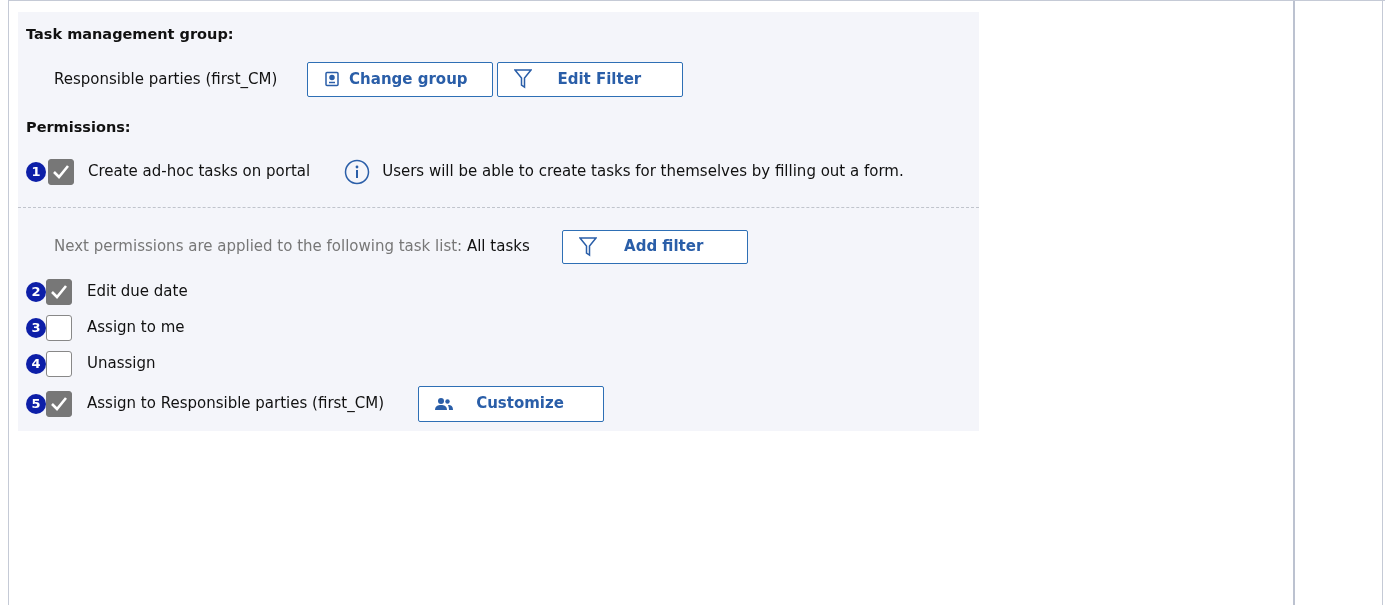 The width and height of the screenshot is (1385, 605). Describe the element at coordinates (79, 127) in the screenshot. I see `section-title: Permissions:` at that location.